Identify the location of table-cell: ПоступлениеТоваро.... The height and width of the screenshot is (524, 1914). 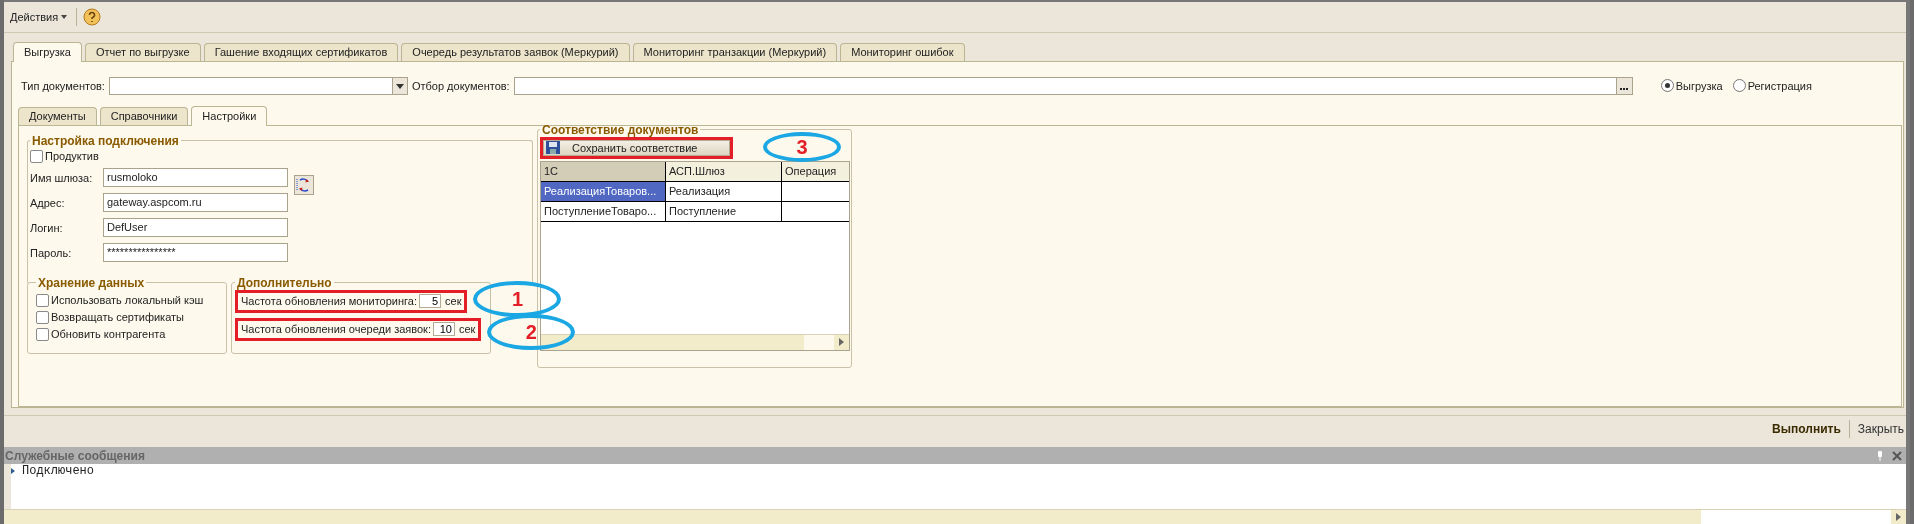
(603, 211).